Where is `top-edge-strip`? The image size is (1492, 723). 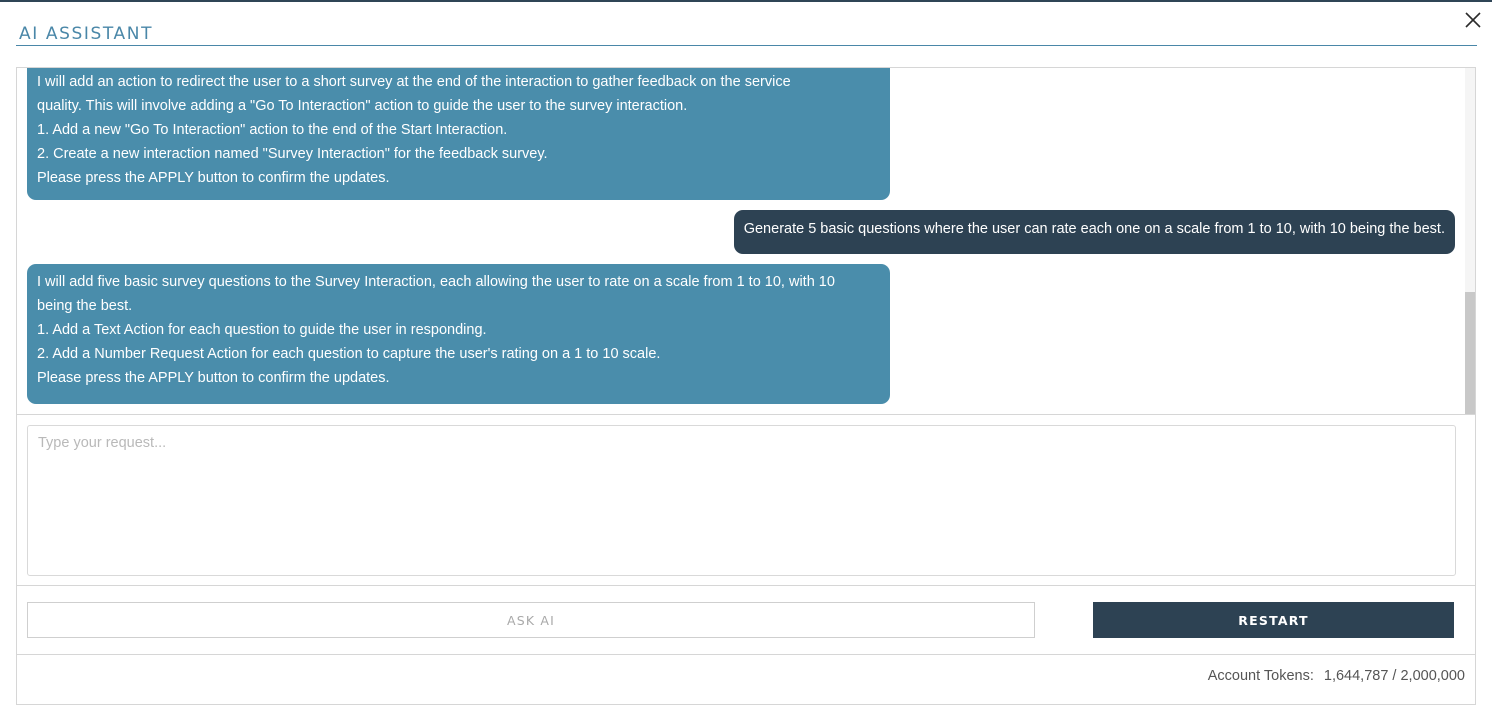 top-edge-strip is located at coordinates (746, 1).